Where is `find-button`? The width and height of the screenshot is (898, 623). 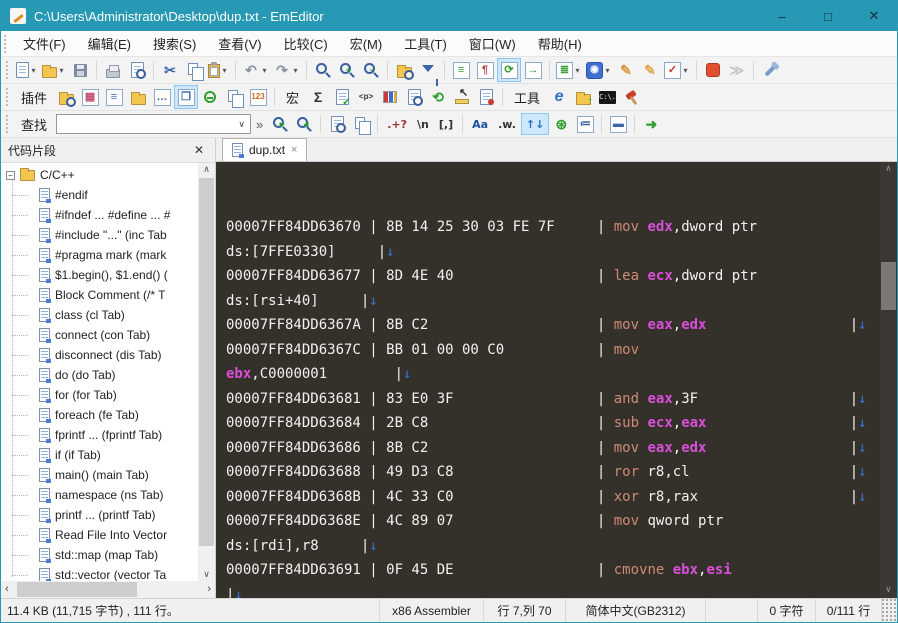
find-button is located at coordinates (323, 70).